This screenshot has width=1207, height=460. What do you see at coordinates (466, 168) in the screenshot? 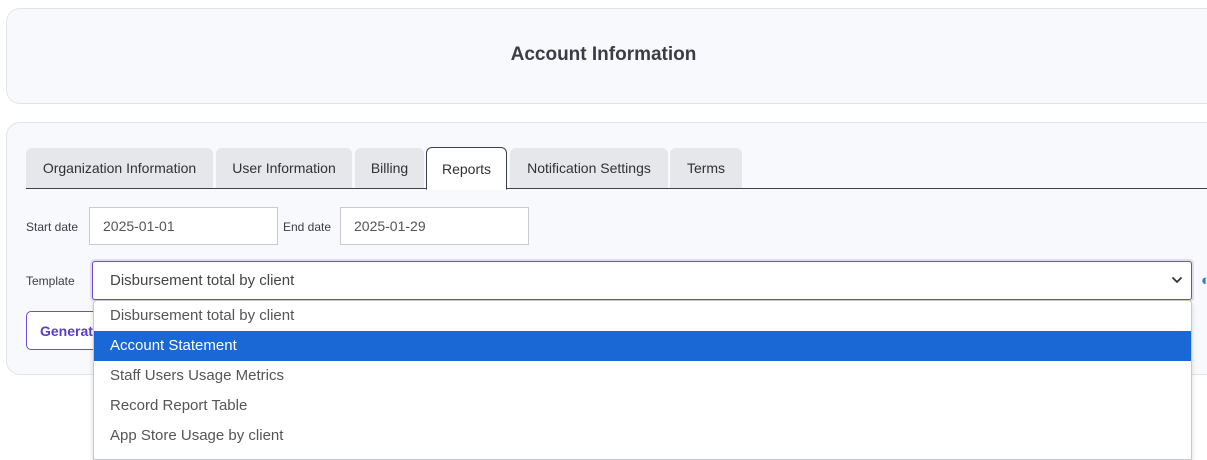
I see `tab-reports: Reports` at bounding box center [466, 168].